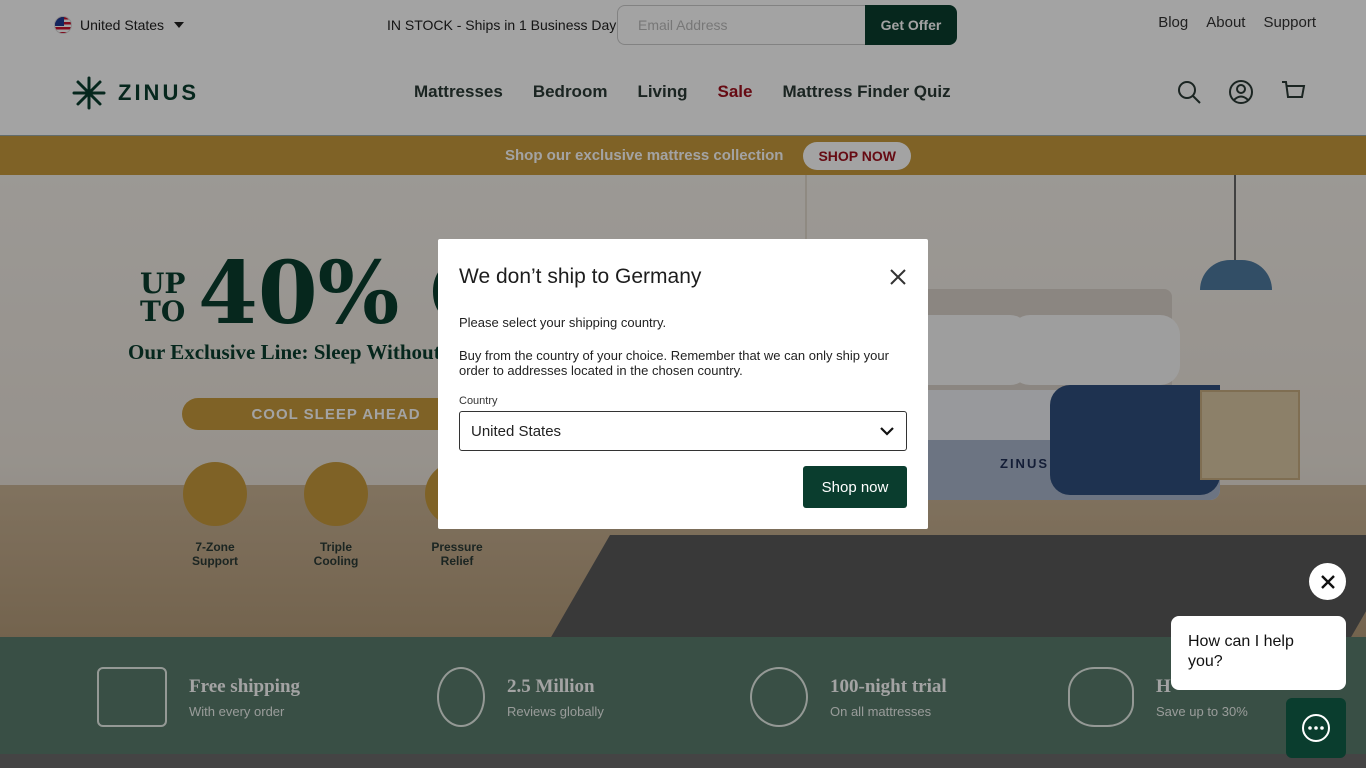  What do you see at coordinates (1258, 653) in the screenshot?
I see `chat-greeting-bubble: How can I help you?` at bounding box center [1258, 653].